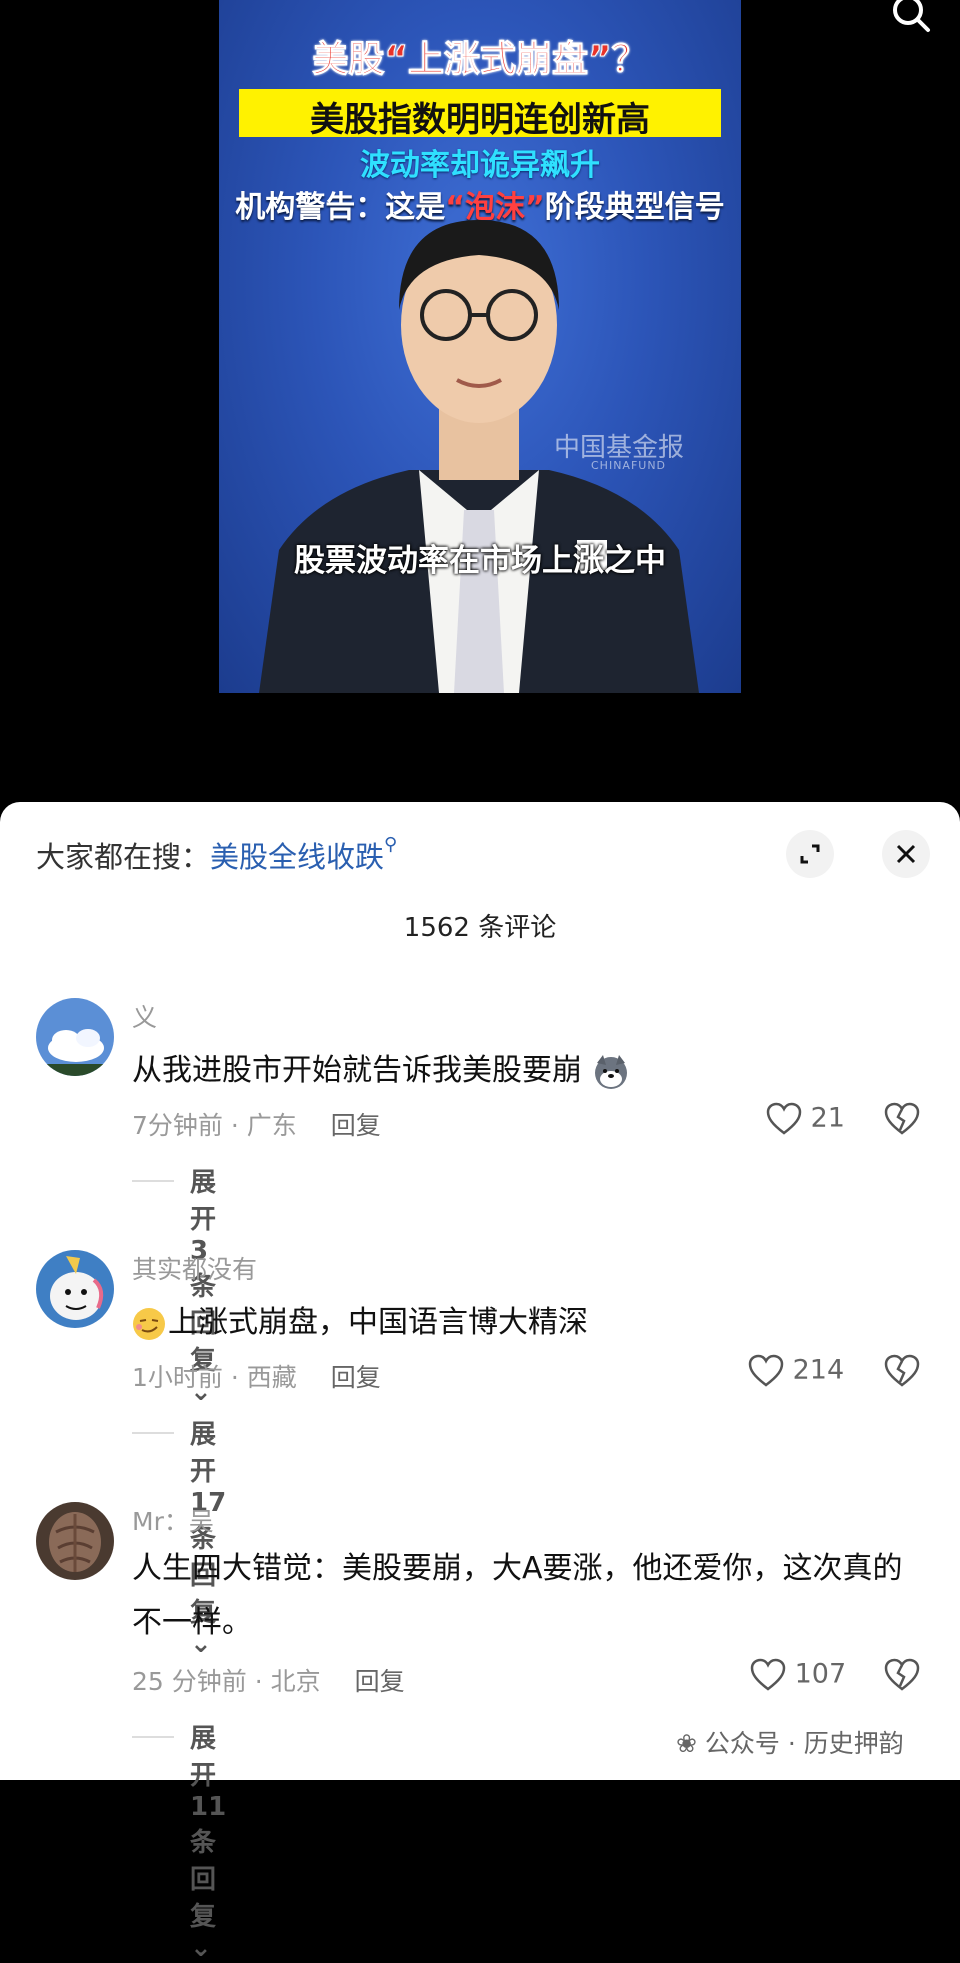 Image resolution: width=960 pixels, height=1963 pixels. I want to click on smirk-emoji-icon, so click(149, 1323).